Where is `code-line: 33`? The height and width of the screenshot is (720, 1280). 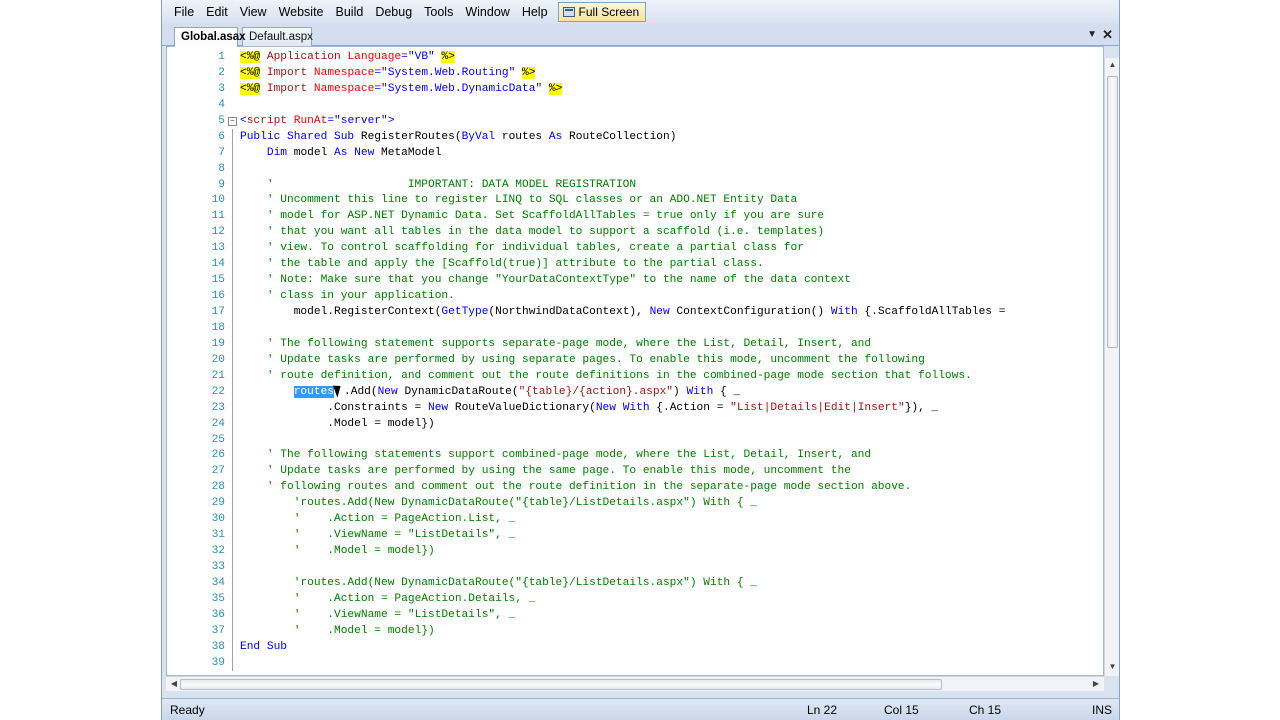
code-line: 33 is located at coordinates (635, 567).